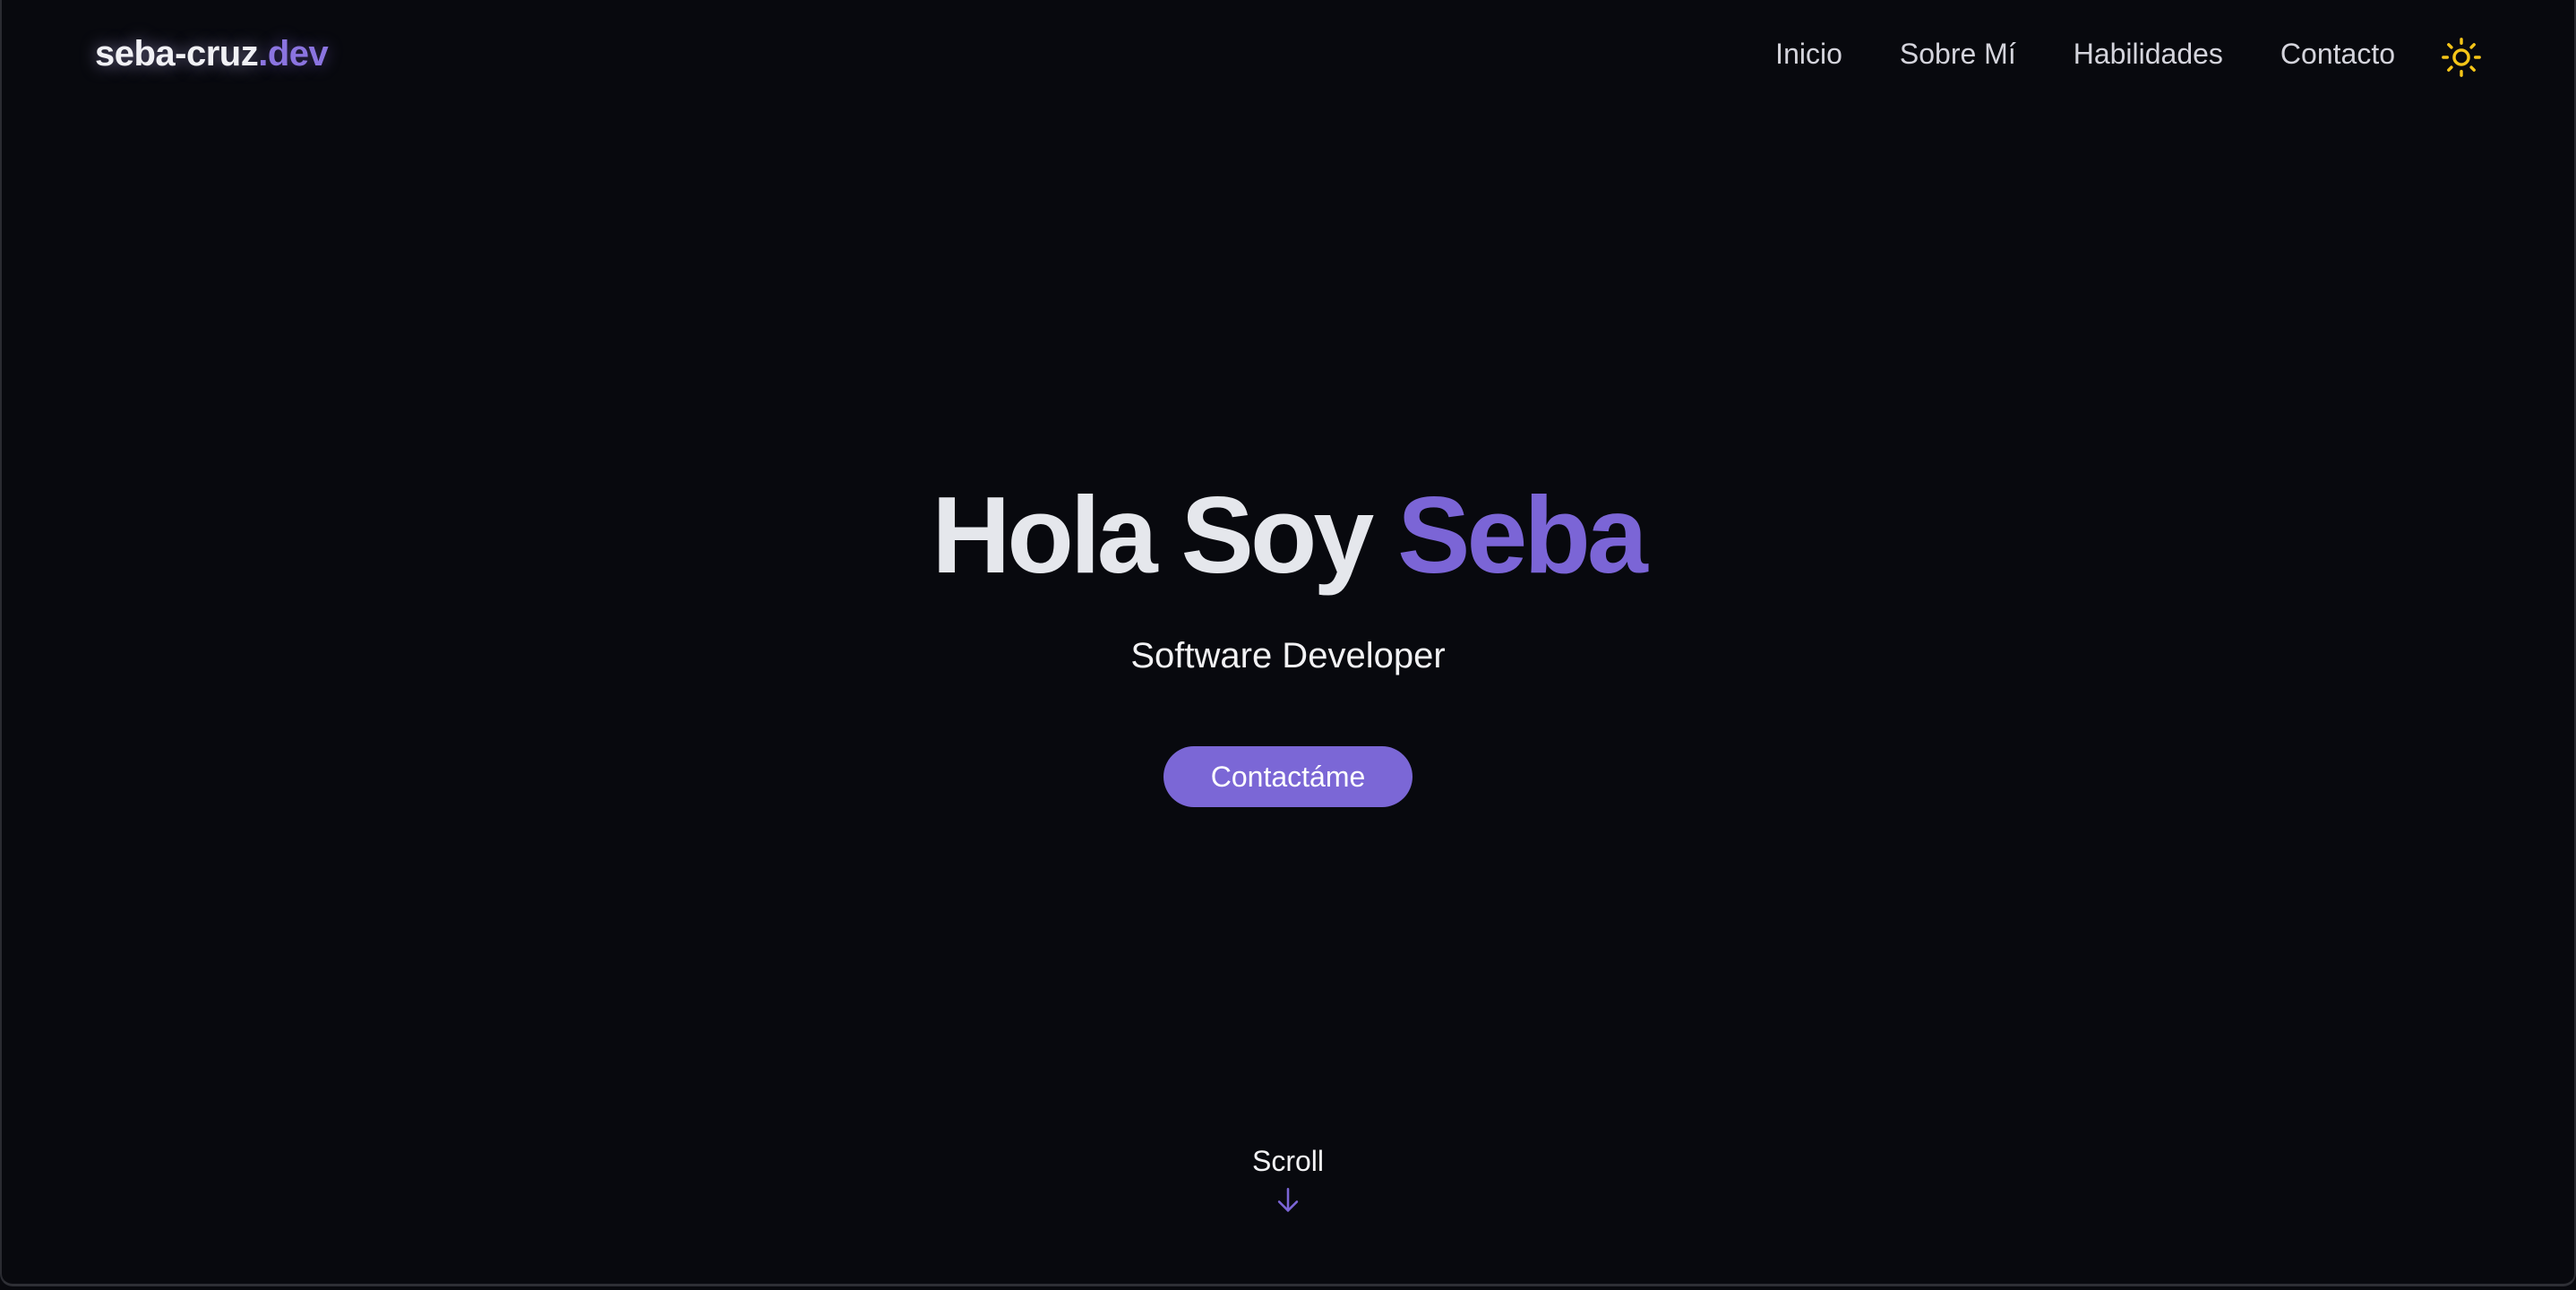 This screenshot has width=2576, height=1290. What do you see at coordinates (1808, 55) in the screenshot?
I see `nav-link-inicio: Inicio` at bounding box center [1808, 55].